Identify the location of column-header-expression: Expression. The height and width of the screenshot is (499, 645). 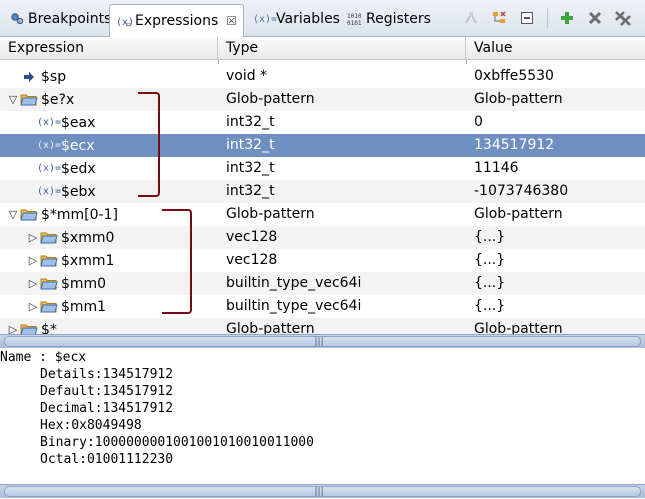
(109, 48).